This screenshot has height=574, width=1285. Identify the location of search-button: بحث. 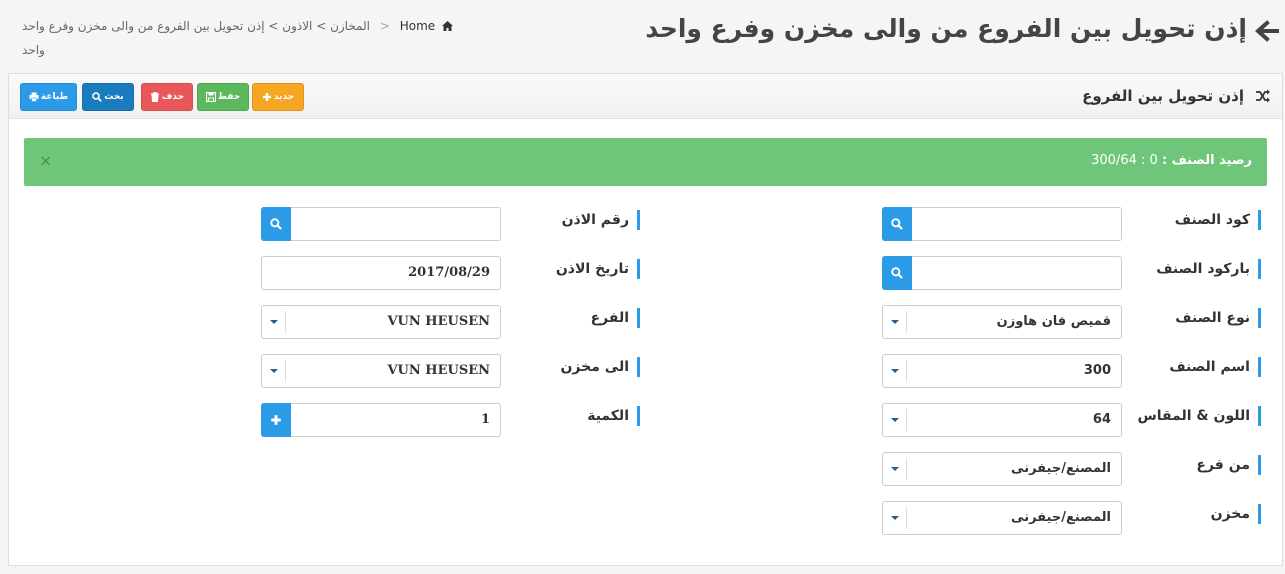
(108, 97).